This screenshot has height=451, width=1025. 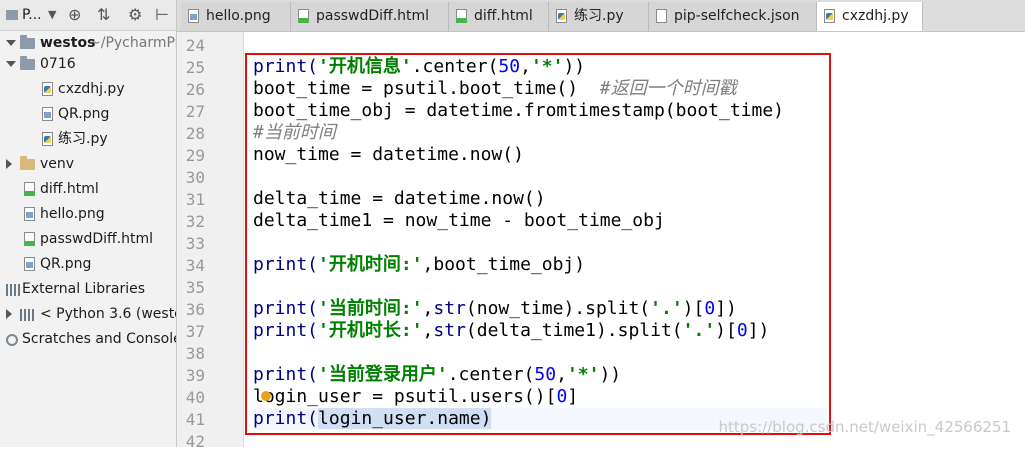 I want to click on line-number: 40, so click(x=195, y=397).